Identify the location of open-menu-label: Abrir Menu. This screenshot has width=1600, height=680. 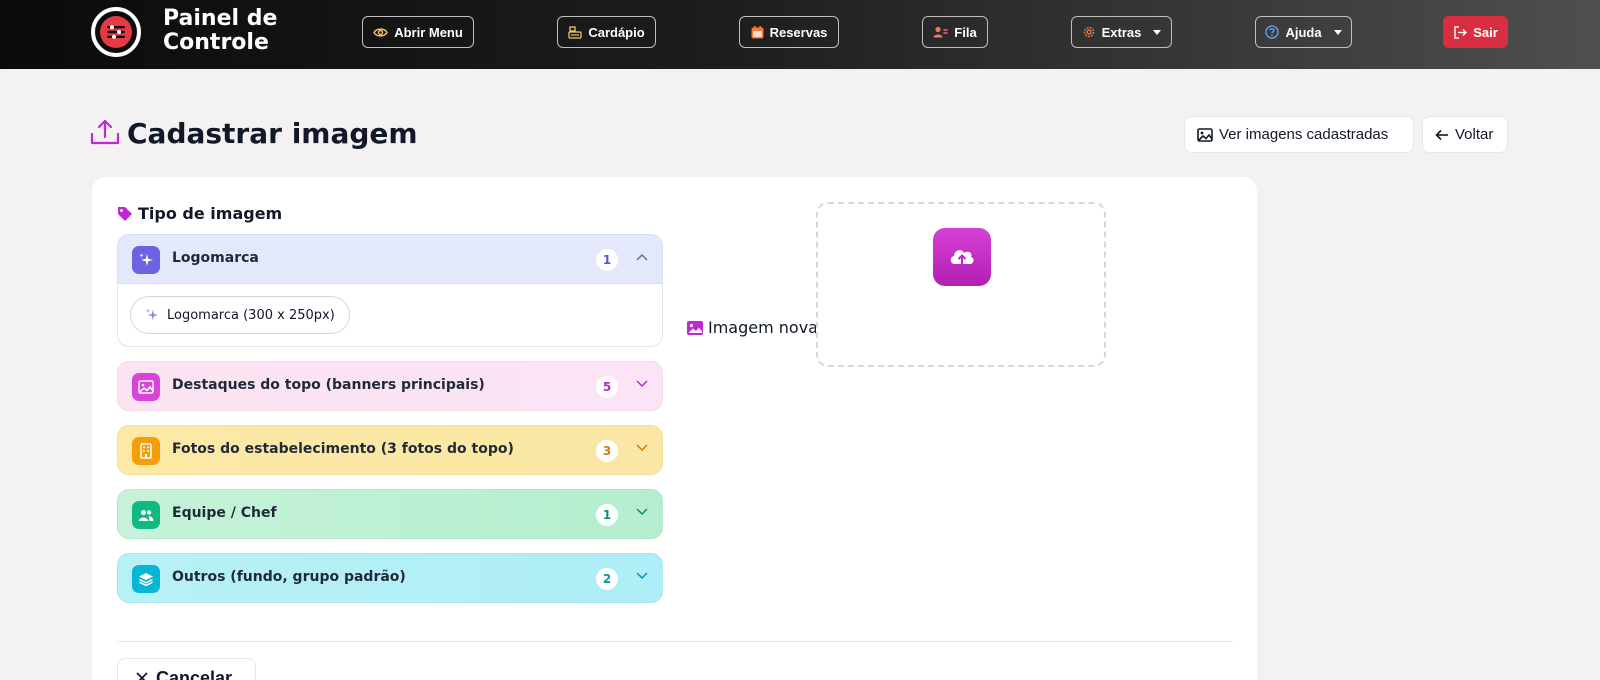
(428, 32).